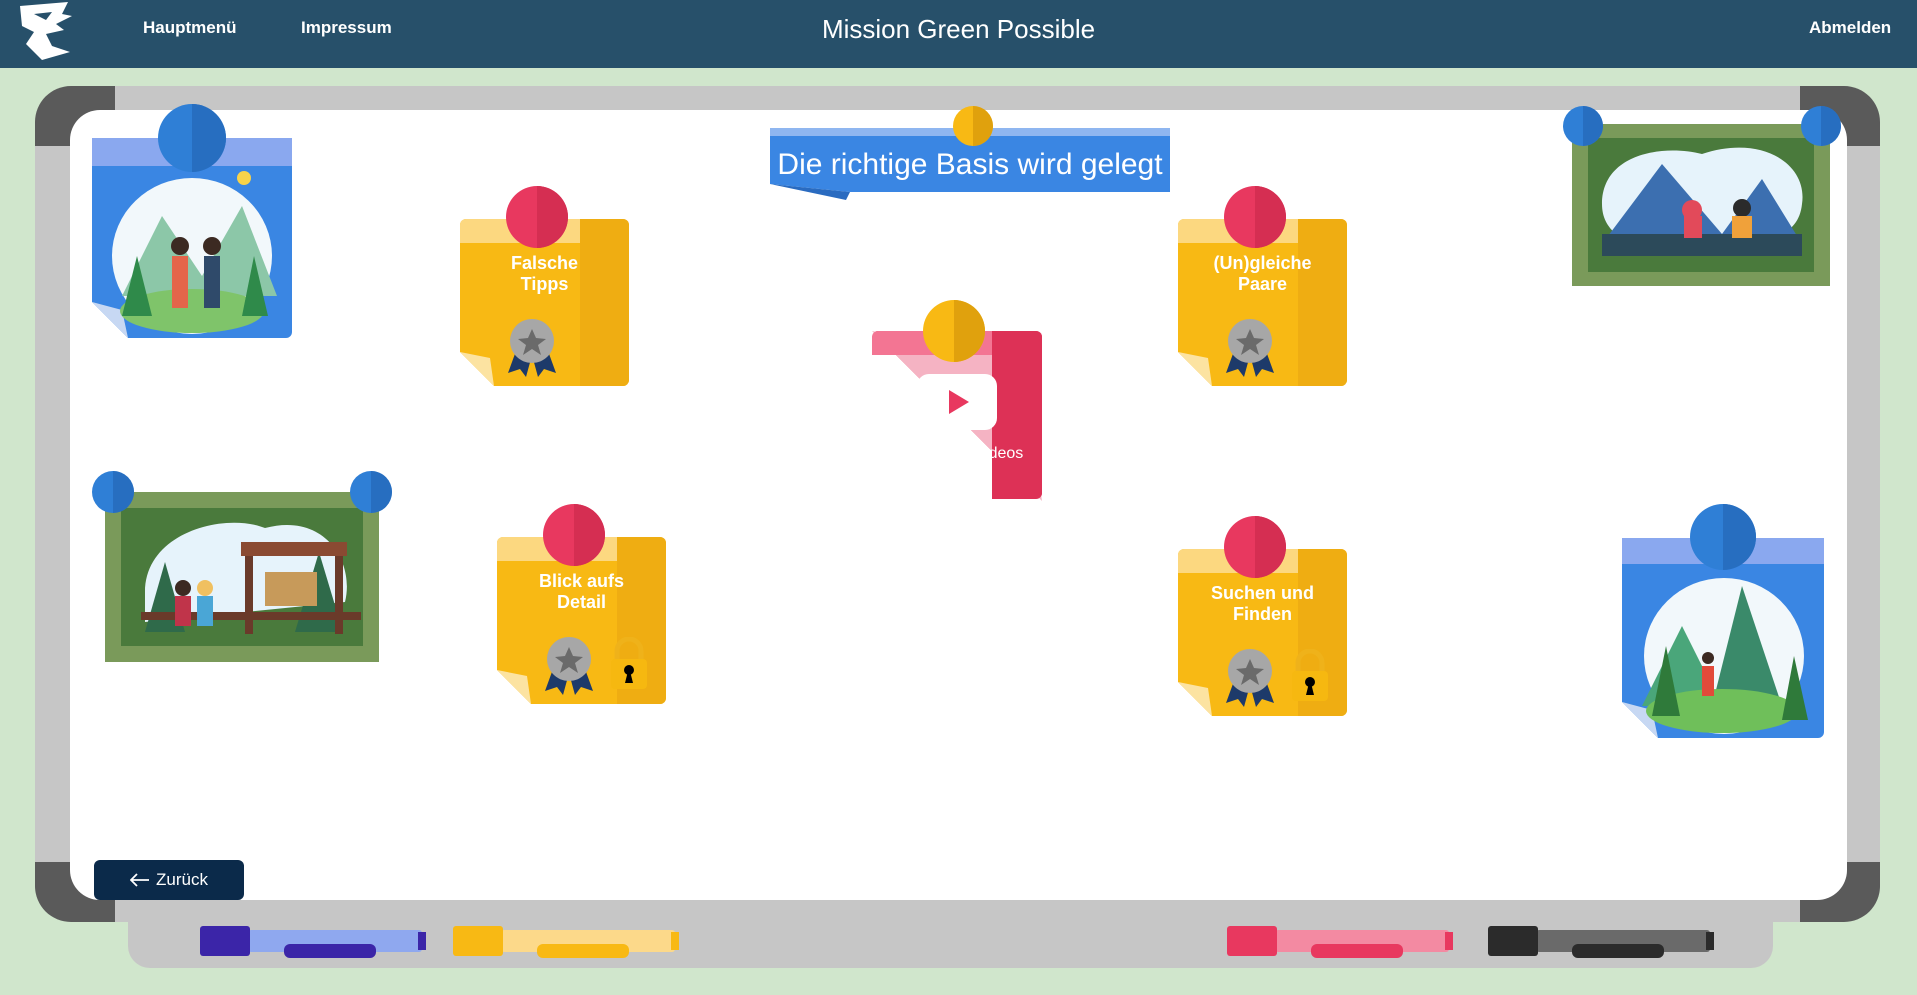 The width and height of the screenshot is (1917, 995). I want to click on task-label-line2: Paare, so click(1262, 284).